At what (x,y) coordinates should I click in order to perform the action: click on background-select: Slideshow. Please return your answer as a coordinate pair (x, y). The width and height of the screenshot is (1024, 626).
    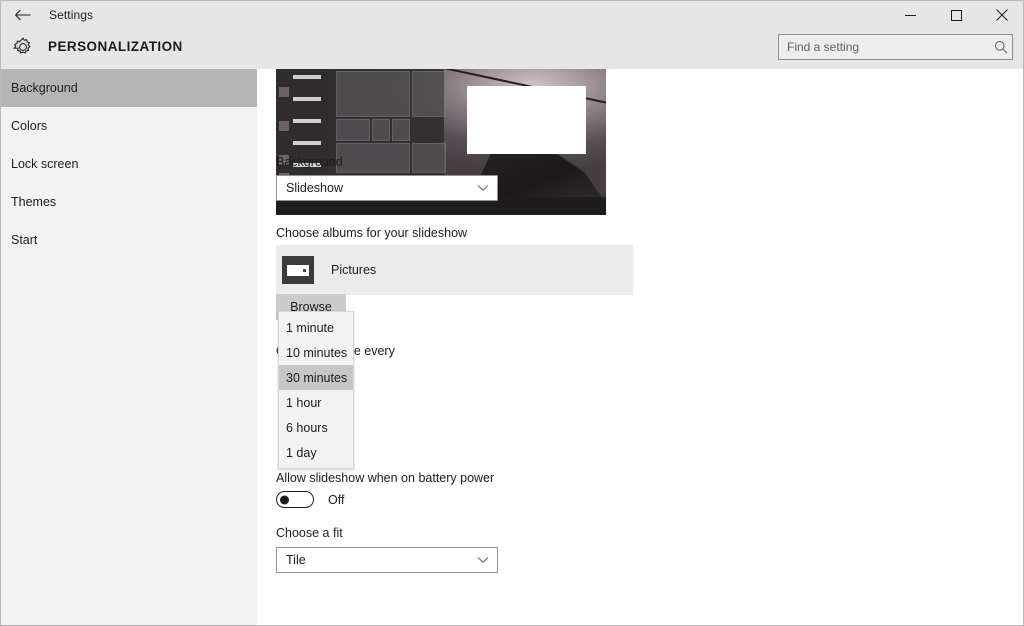
    Looking at the image, I should click on (387, 188).